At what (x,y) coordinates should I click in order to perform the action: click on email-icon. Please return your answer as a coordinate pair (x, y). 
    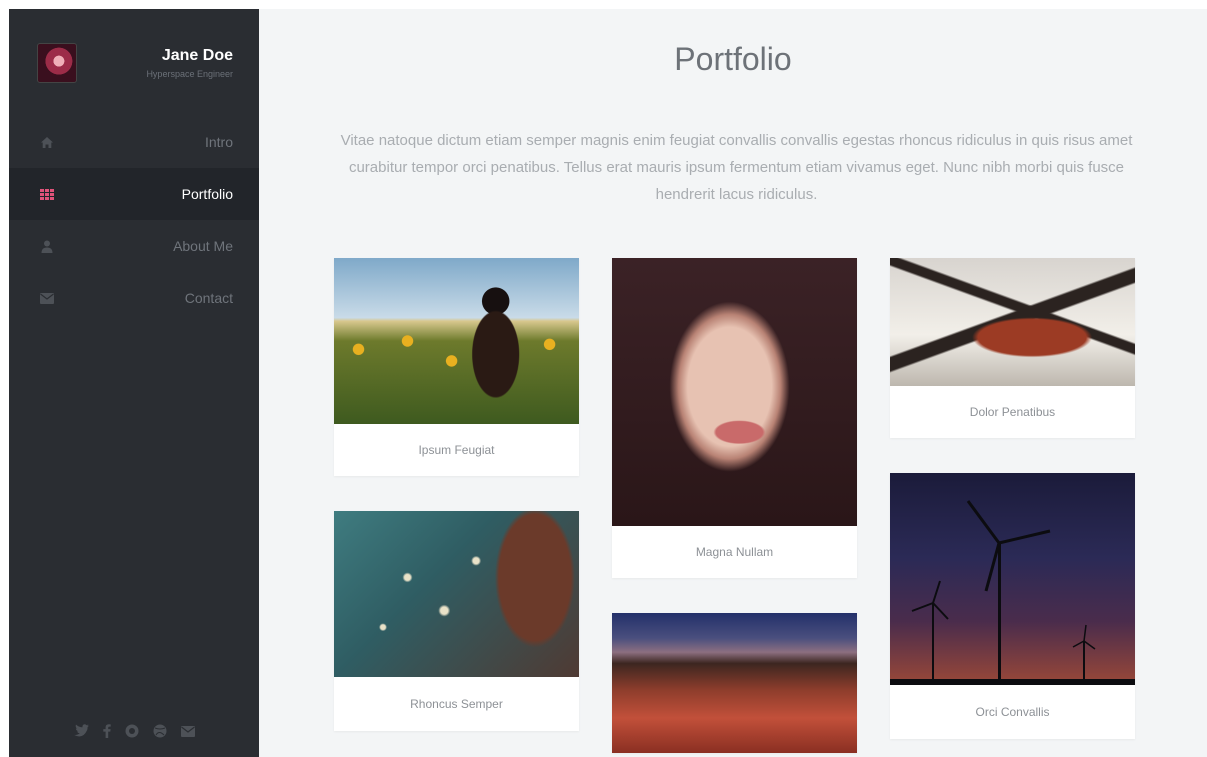
    Looking at the image, I should click on (187, 733).